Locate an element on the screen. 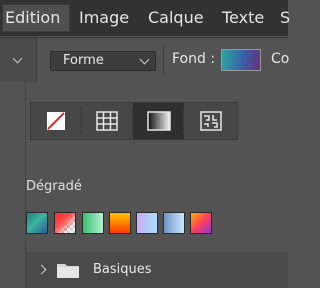  pattern-button is located at coordinates (209, 121).